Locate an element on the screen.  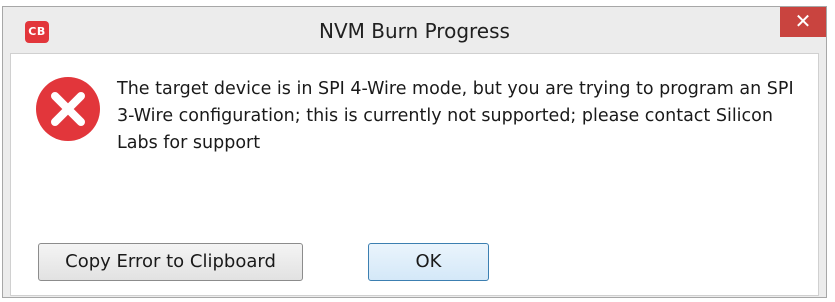
copy-error-button: Copy Error to Clipboard is located at coordinates (170, 262).